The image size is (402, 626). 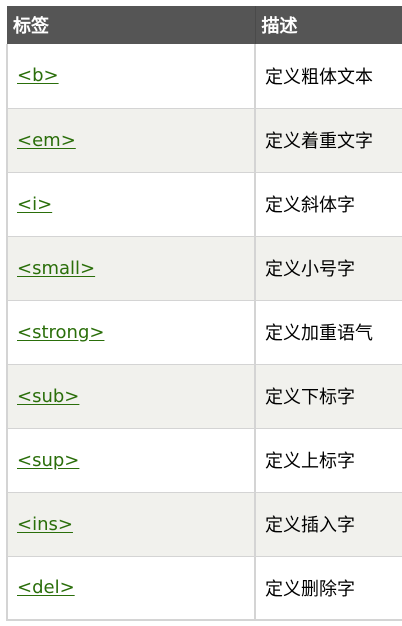 I want to click on table-row: <ins> 定义插入字, so click(x=204, y=524).